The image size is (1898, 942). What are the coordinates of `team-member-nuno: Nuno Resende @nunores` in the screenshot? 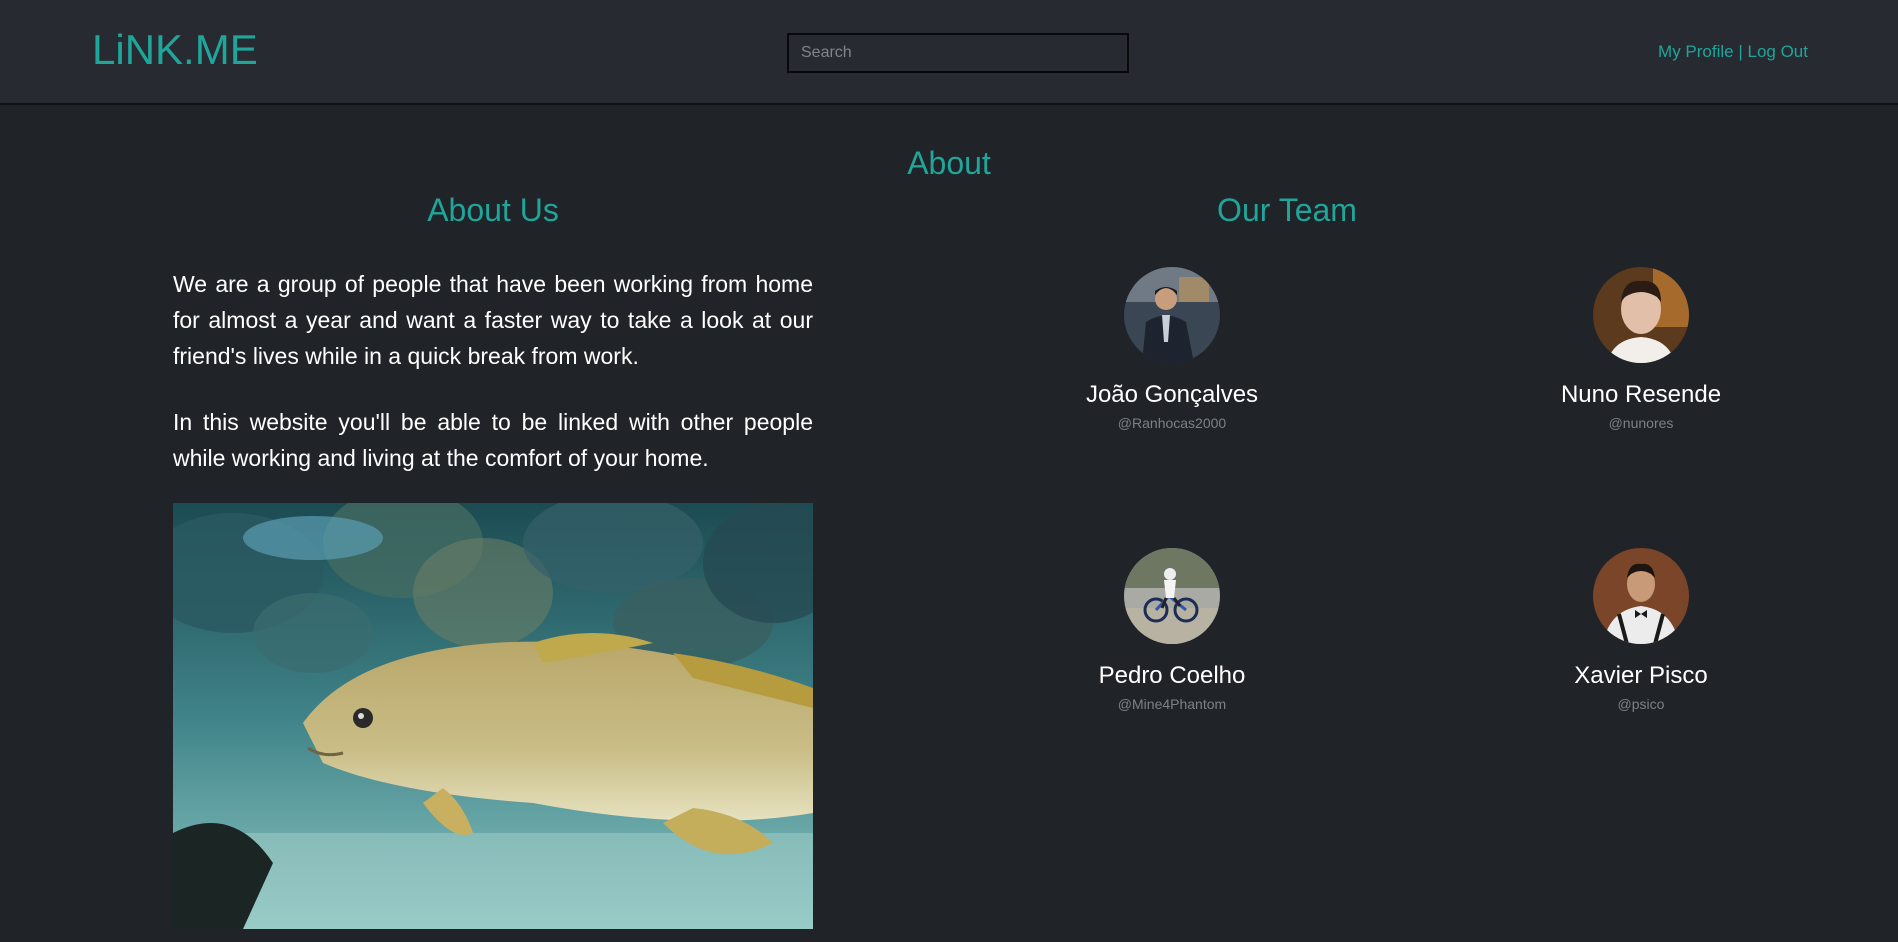 It's located at (1641, 349).